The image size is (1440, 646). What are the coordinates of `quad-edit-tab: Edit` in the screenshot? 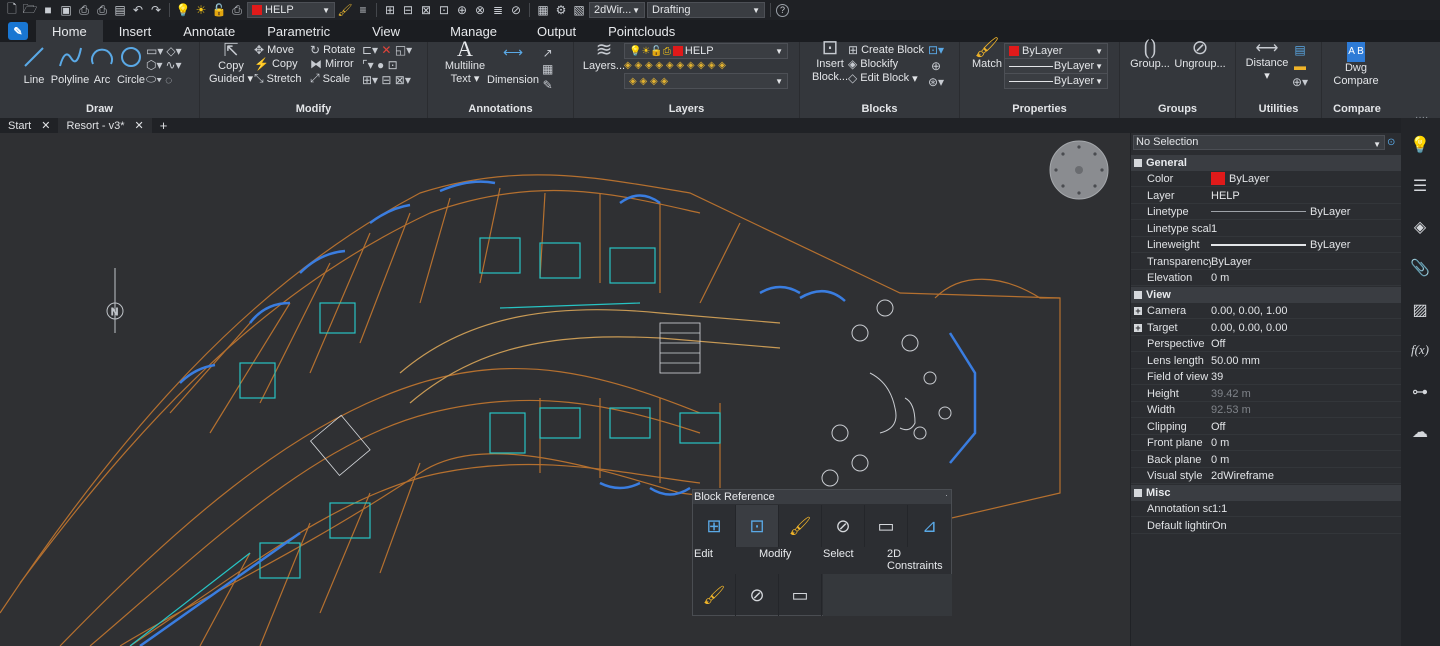 It's located at (703, 554).